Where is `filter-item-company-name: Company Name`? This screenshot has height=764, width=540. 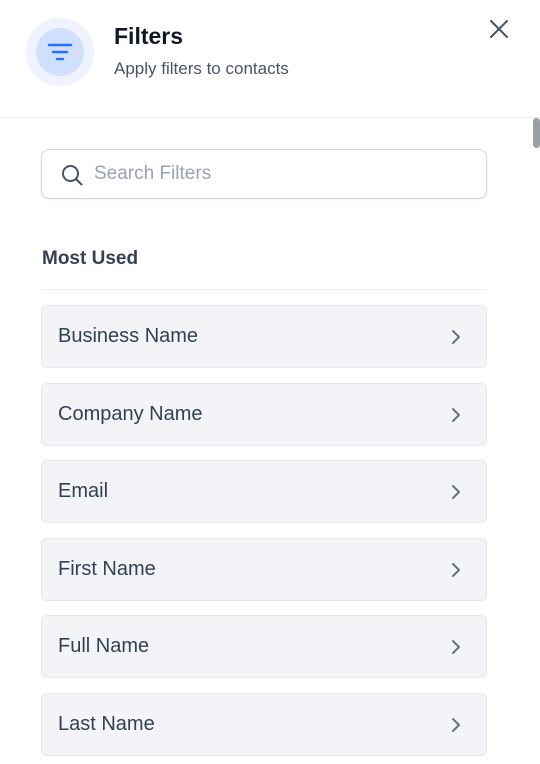
filter-item-company-name: Company Name is located at coordinates (264, 414).